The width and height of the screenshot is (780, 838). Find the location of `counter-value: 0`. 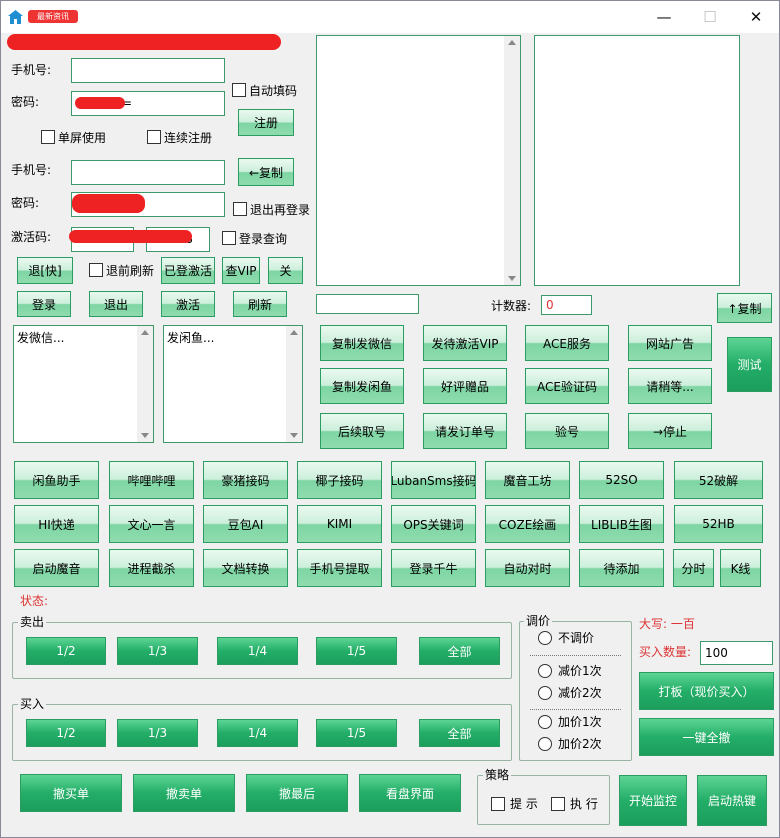

counter-value: 0 is located at coordinates (566, 305).